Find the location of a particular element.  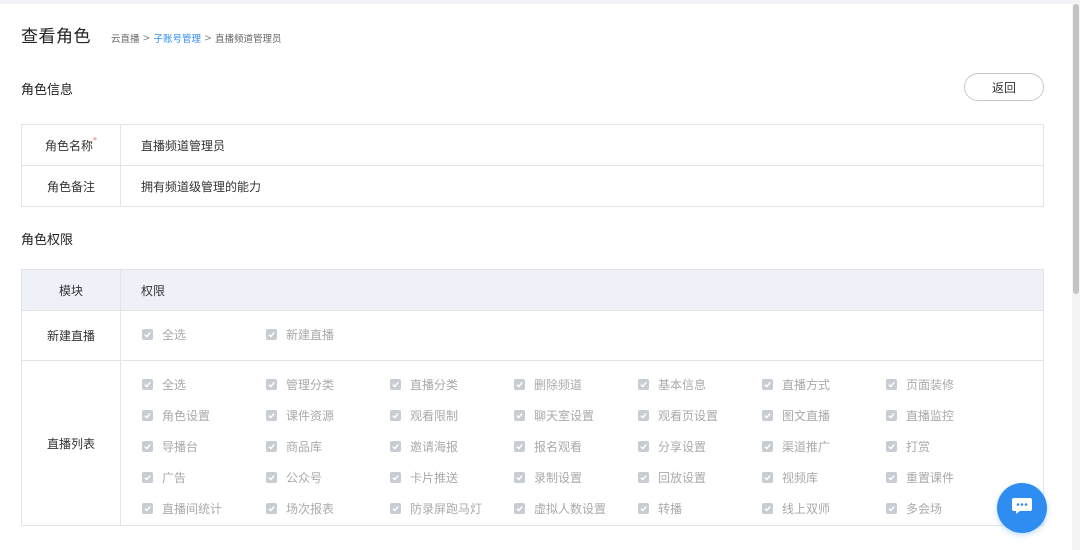

permission-label: 全选 is located at coordinates (174, 385).